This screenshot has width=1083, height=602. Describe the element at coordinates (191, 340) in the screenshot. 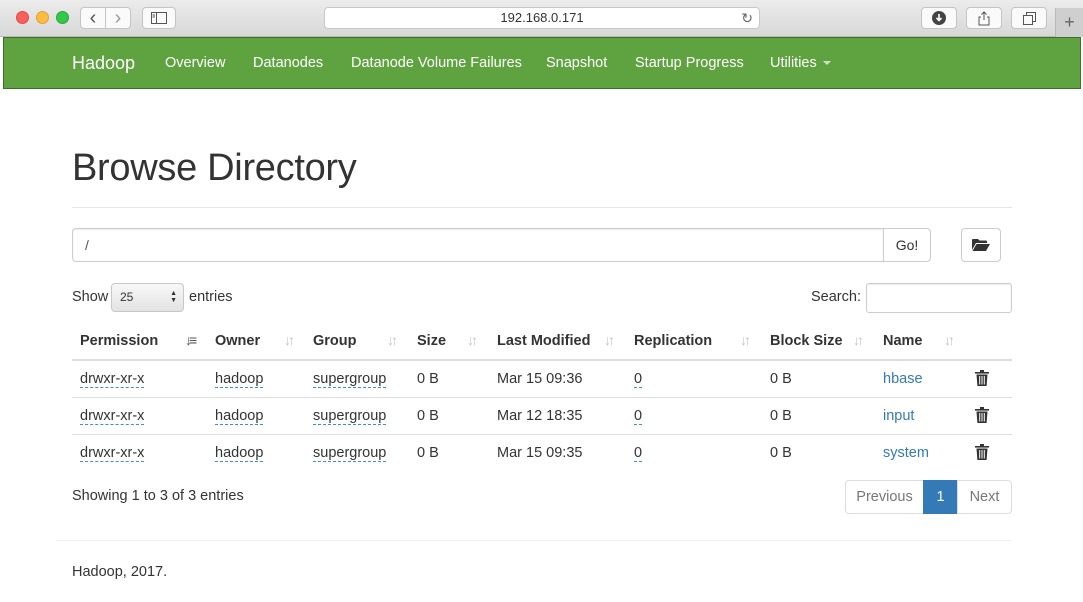

I see `sort-ascending-icon: ↓≡` at that location.